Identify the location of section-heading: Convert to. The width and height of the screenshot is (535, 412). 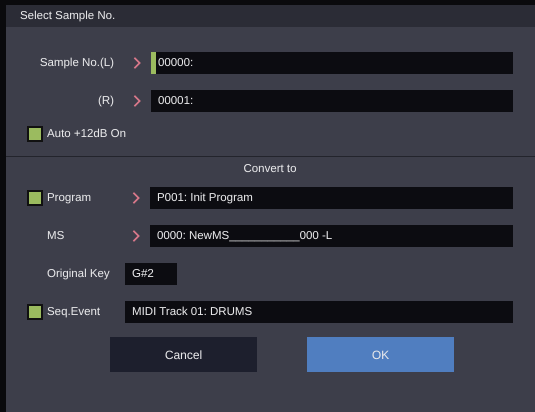
(270, 169).